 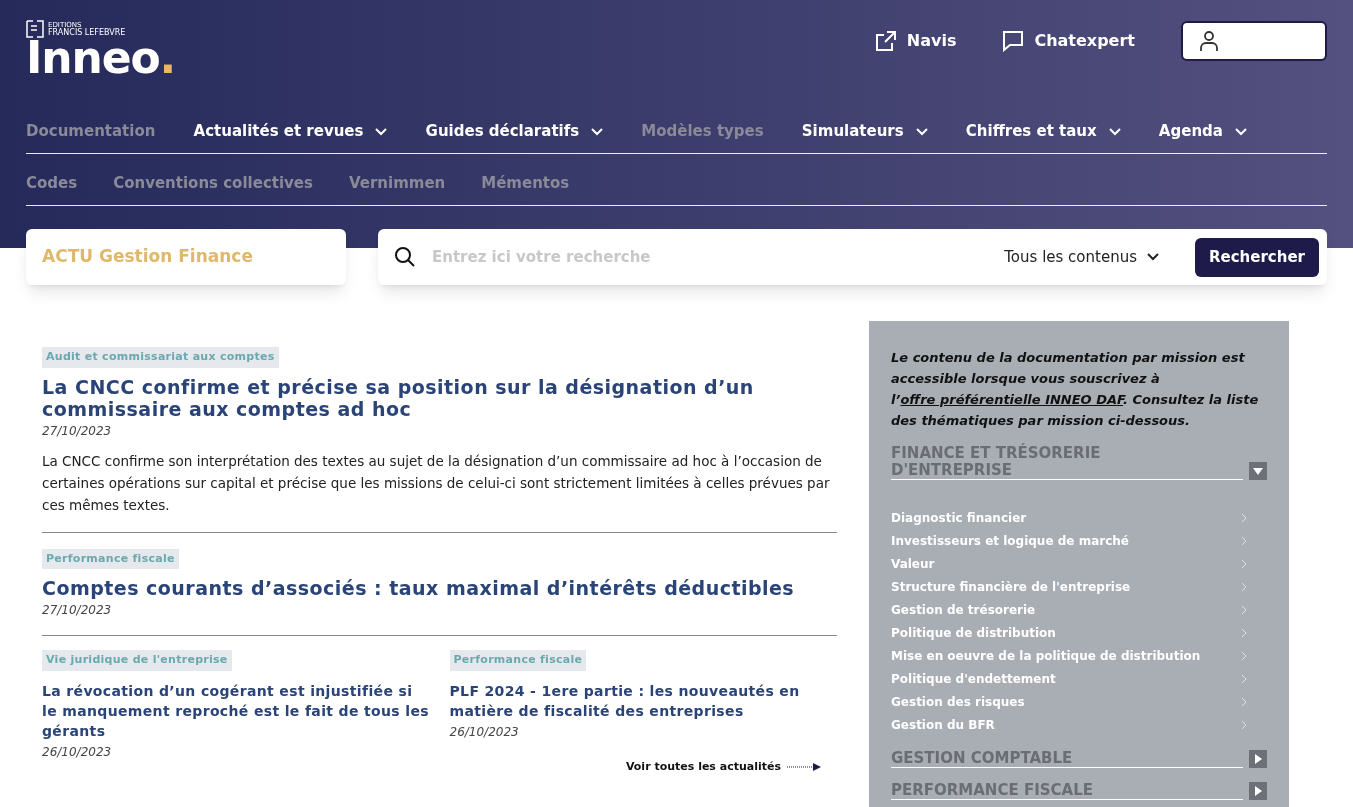 What do you see at coordinates (1079, 517) in the screenshot?
I see `mission-item: Diagnostic financier` at bounding box center [1079, 517].